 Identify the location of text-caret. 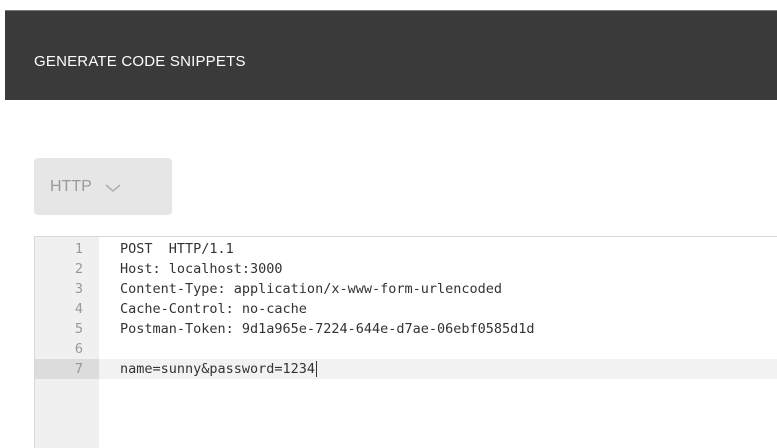
(317, 369).